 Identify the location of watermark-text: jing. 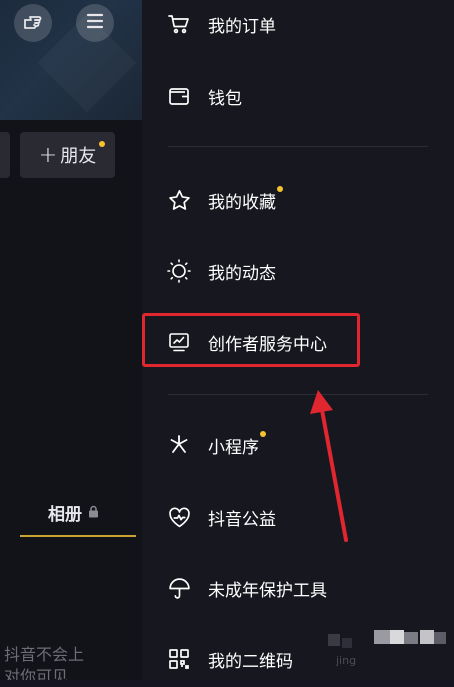
(346, 660).